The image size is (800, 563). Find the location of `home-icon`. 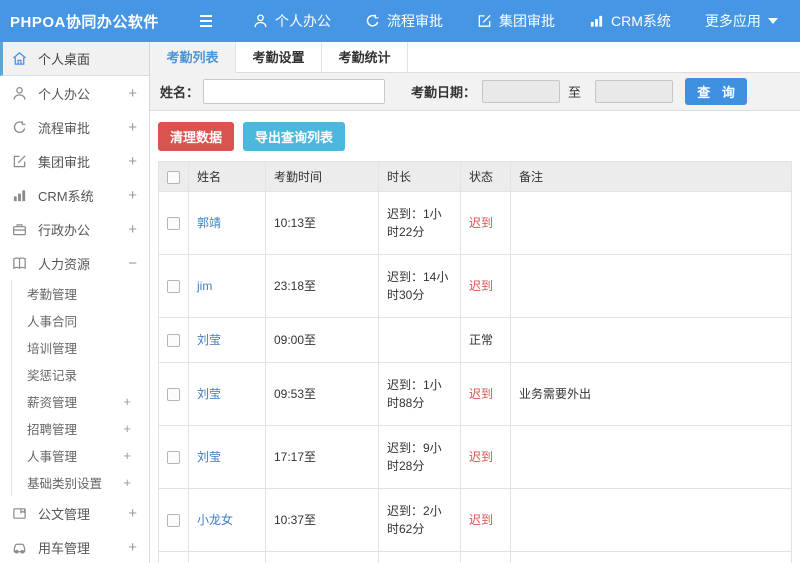

home-icon is located at coordinates (20, 58).